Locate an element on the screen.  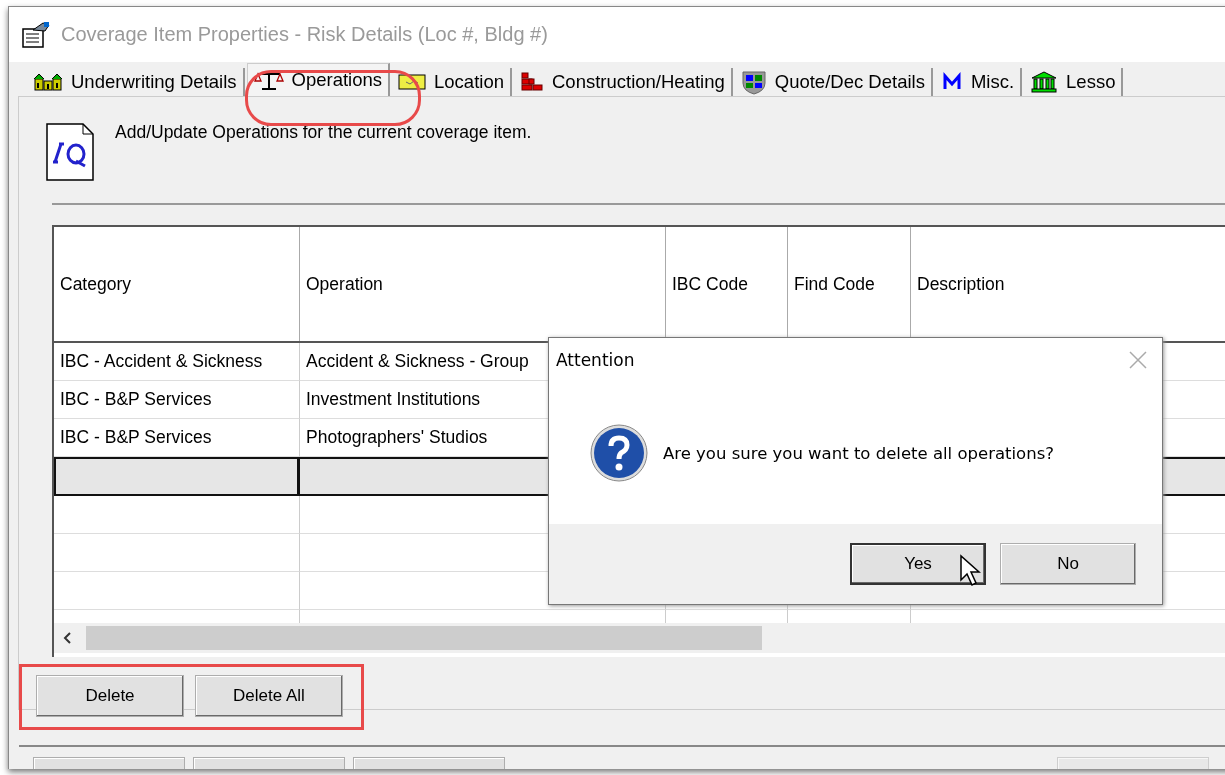
button: Delete All is located at coordinates (269, 696).